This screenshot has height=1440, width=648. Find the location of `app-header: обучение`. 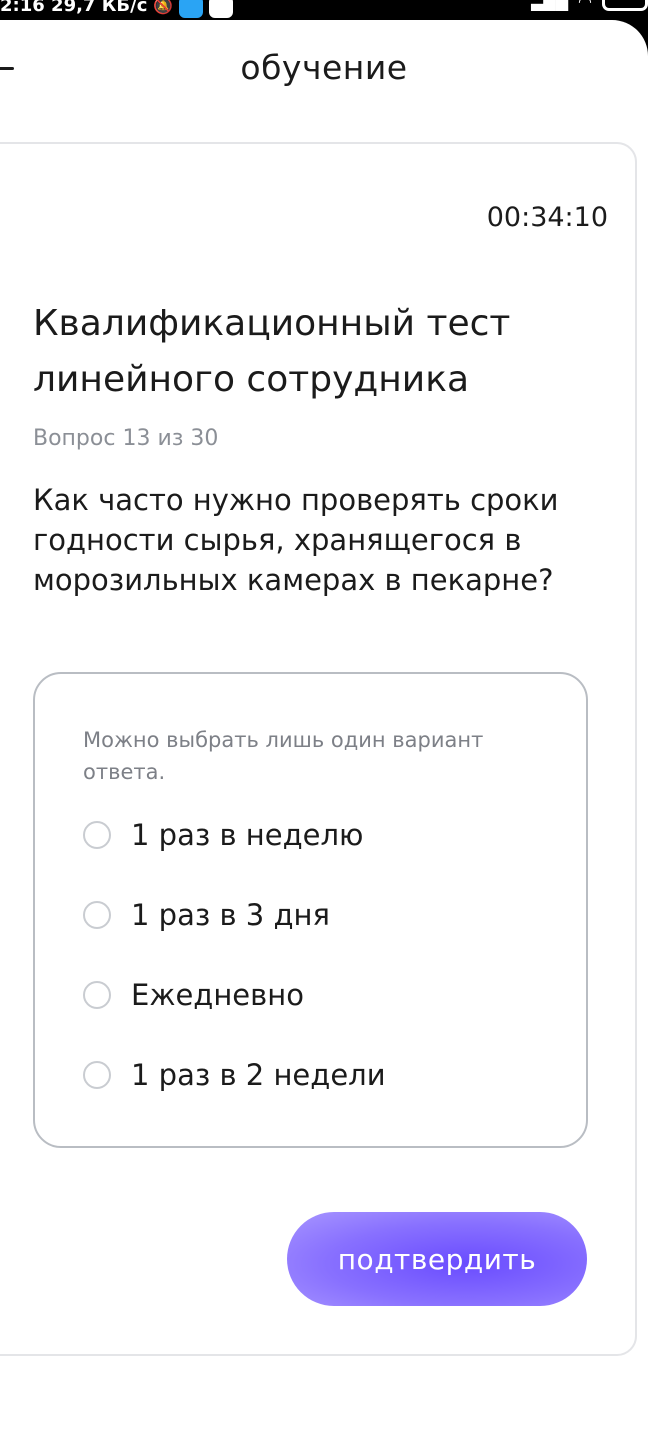

app-header: обучение is located at coordinates (324, 70).